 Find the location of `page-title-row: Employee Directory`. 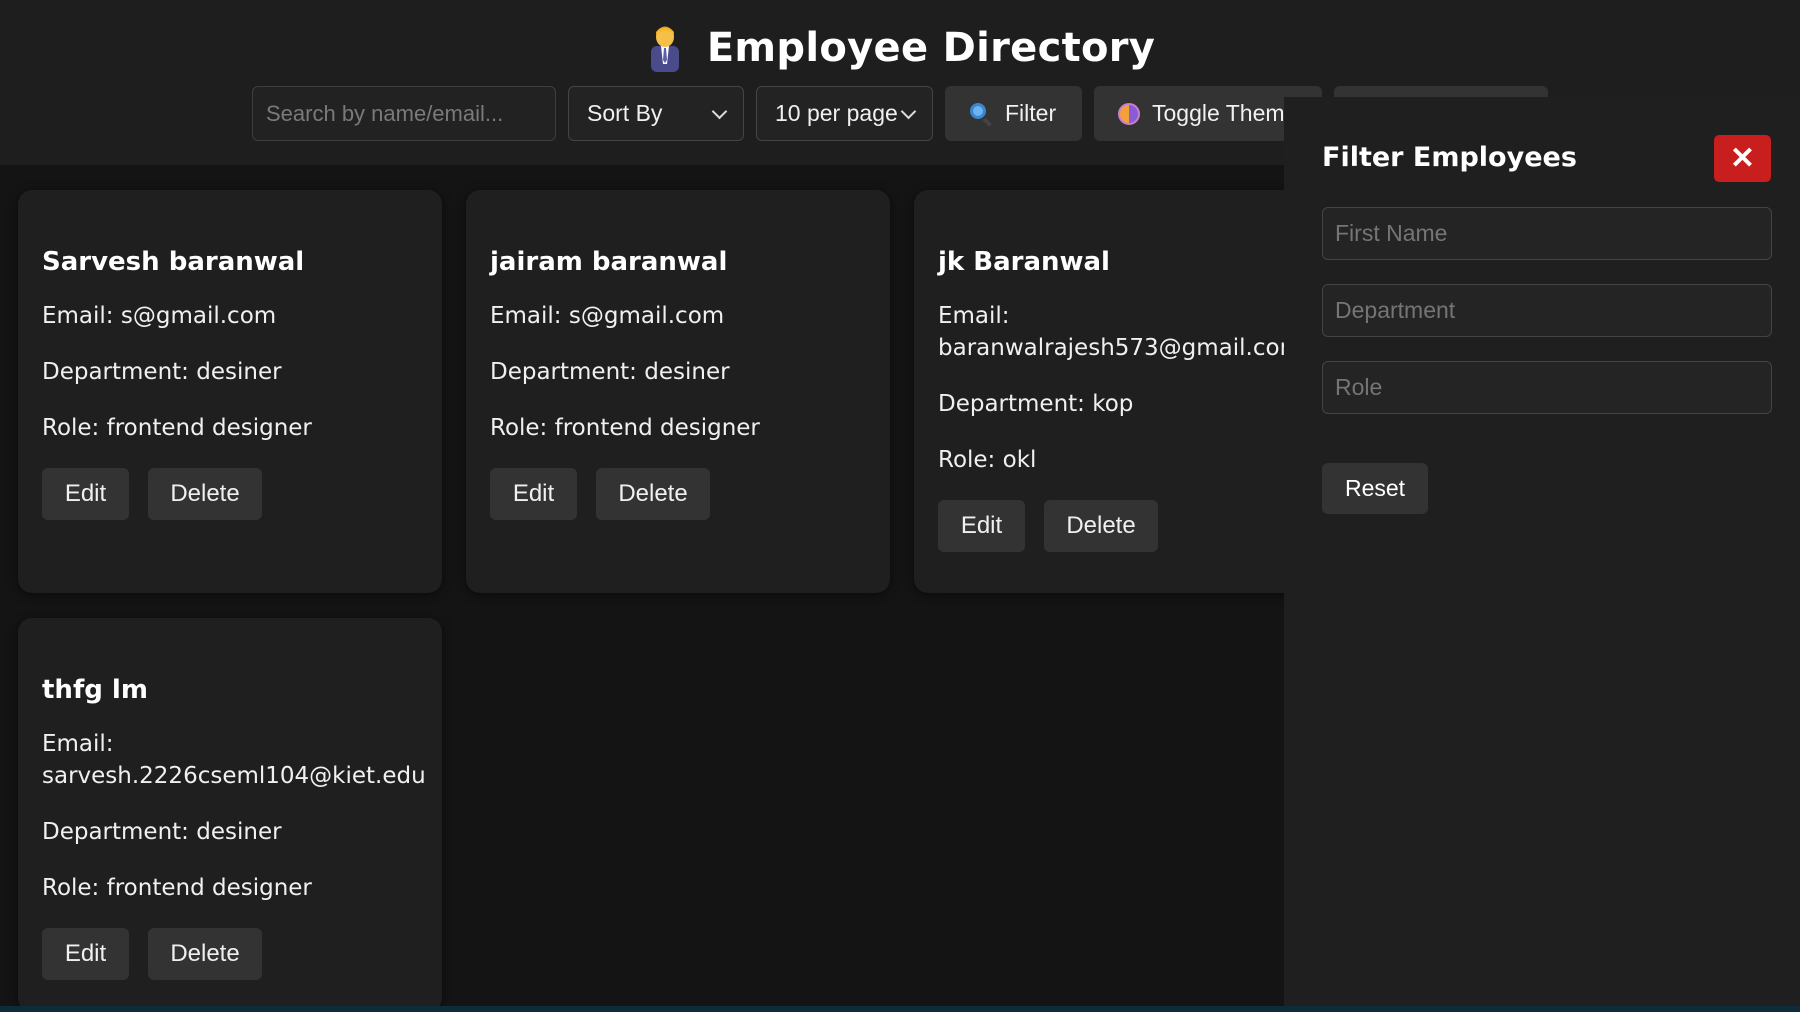

page-title-row: Employee Directory is located at coordinates (900, 48).